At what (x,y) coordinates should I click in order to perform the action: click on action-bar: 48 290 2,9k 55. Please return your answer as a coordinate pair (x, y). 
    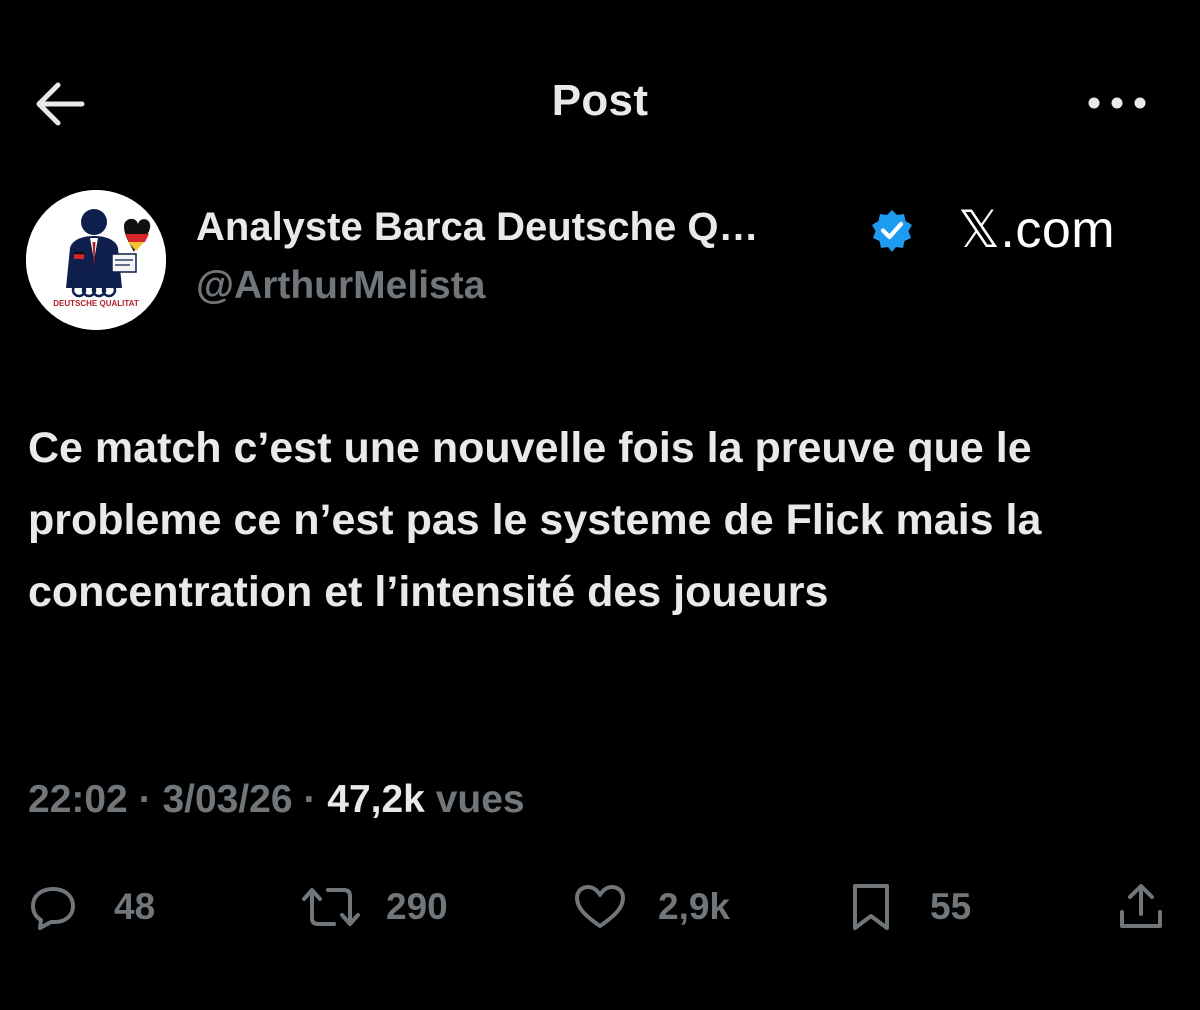
    Looking at the image, I should click on (600, 910).